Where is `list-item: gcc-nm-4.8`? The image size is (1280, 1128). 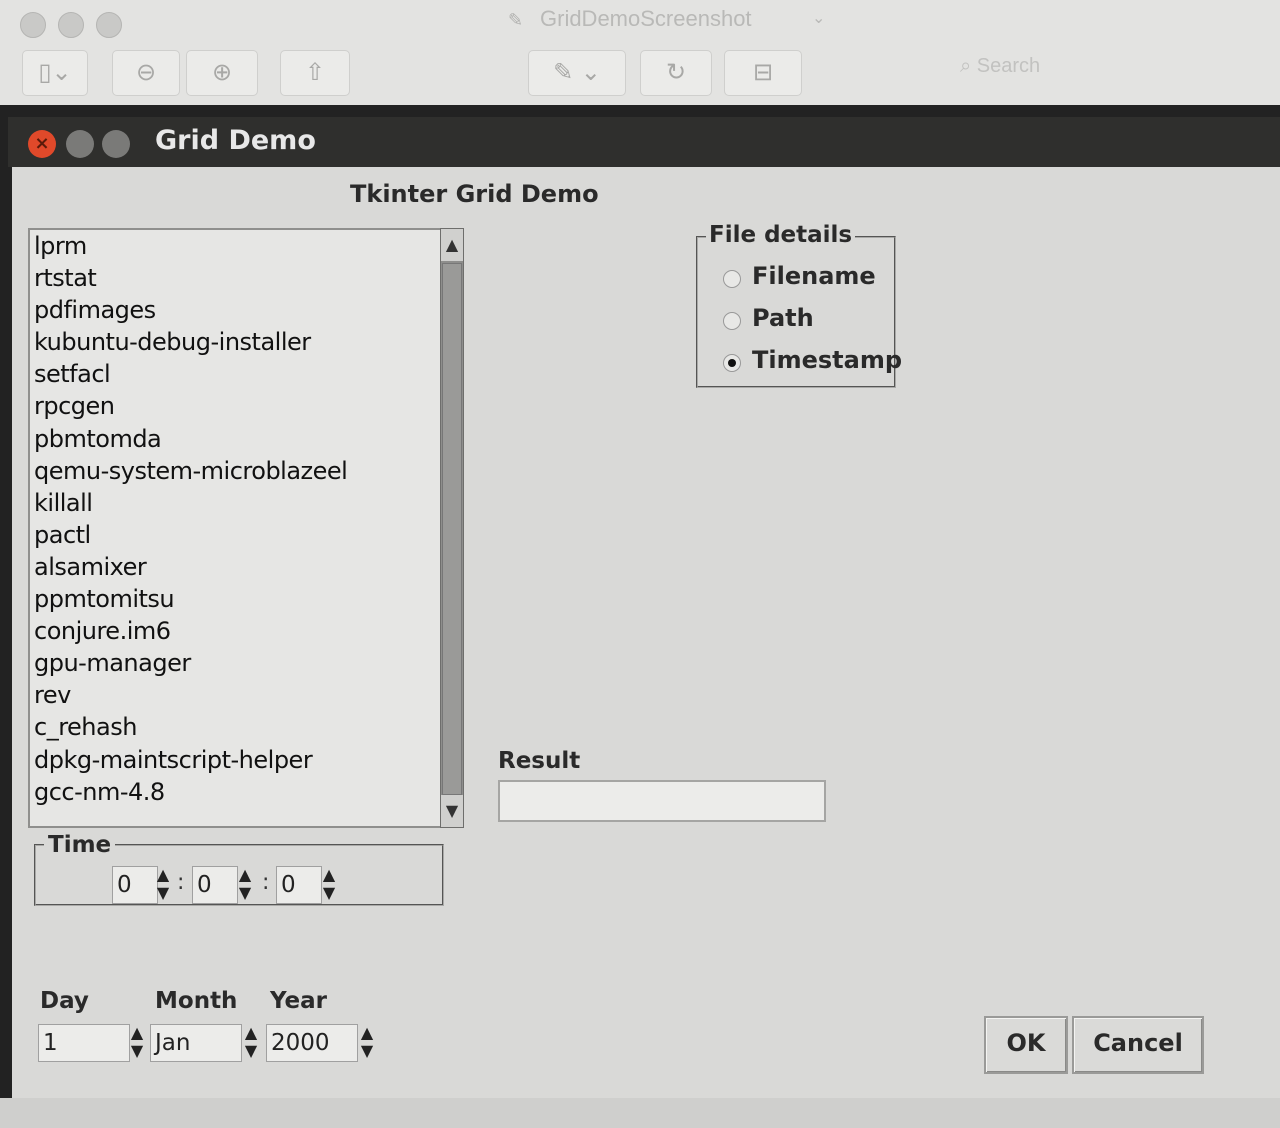
list-item: gcc-nm-4.8 is located at coordinates (235, 792).